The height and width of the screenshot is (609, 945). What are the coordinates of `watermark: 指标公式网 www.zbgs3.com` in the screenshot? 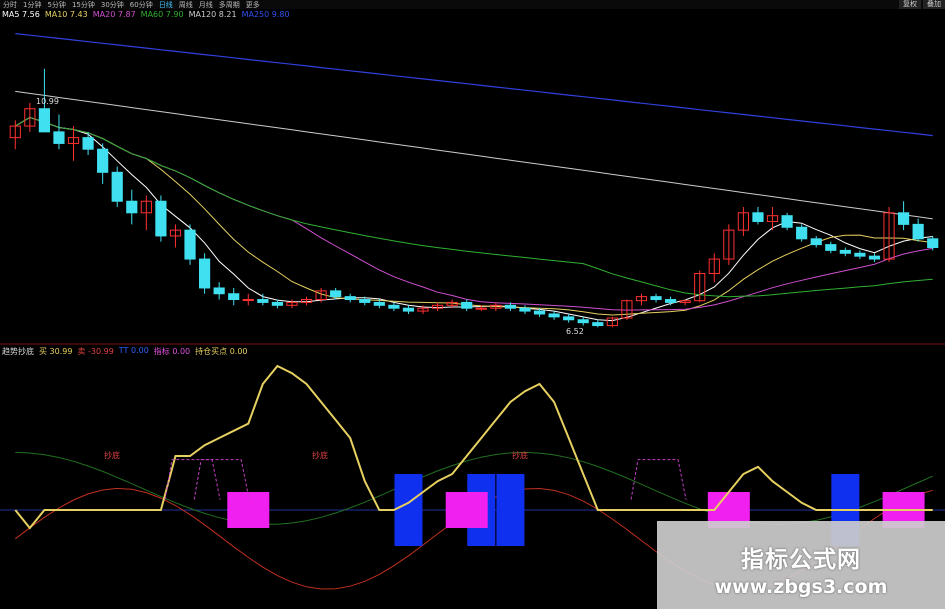 It's located at (801, 565).